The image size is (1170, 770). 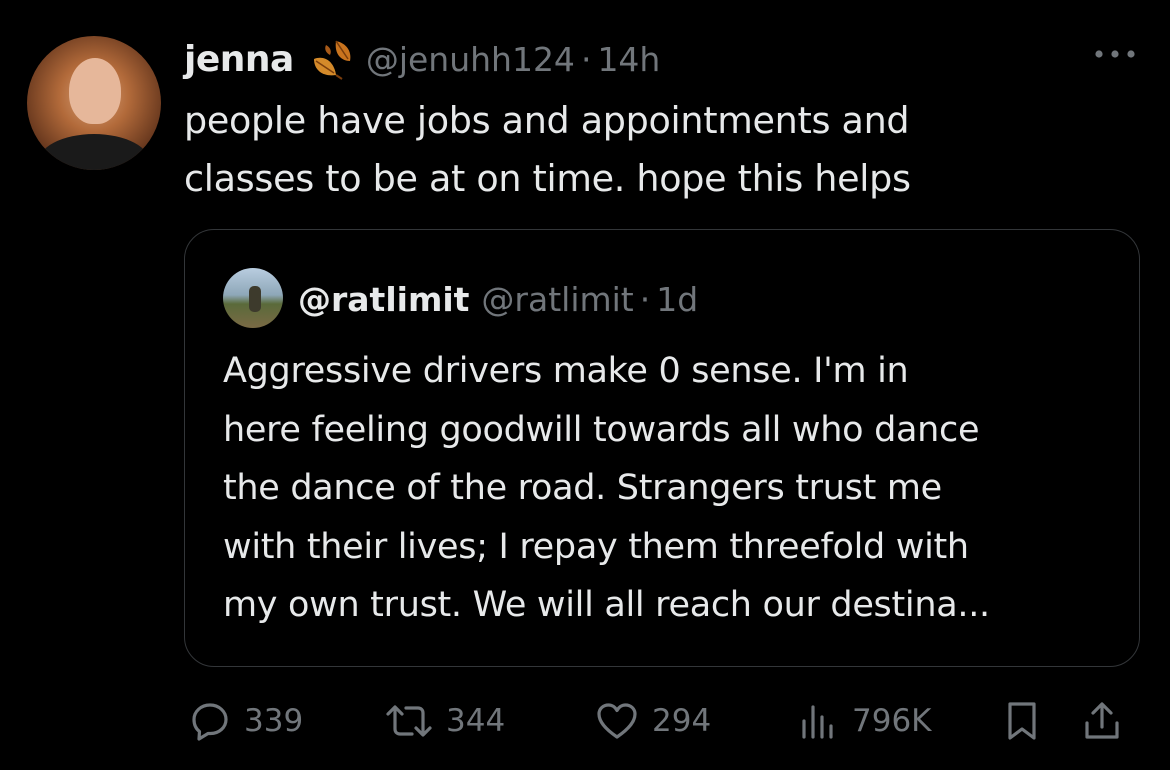 What do you see at coordinates (384, 299) in the screenshot?
I see `quoted-author-name: @ratlimit` at bounding box center [384, 299].